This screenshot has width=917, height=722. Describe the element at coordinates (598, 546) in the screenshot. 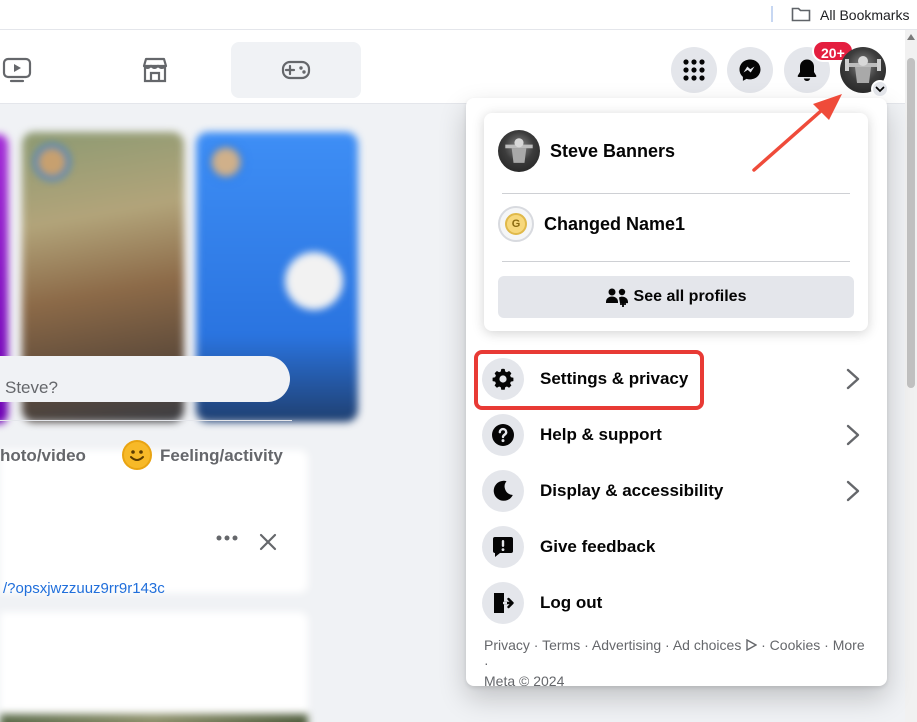

I see `menu-item-label: Give feedback` at that location.